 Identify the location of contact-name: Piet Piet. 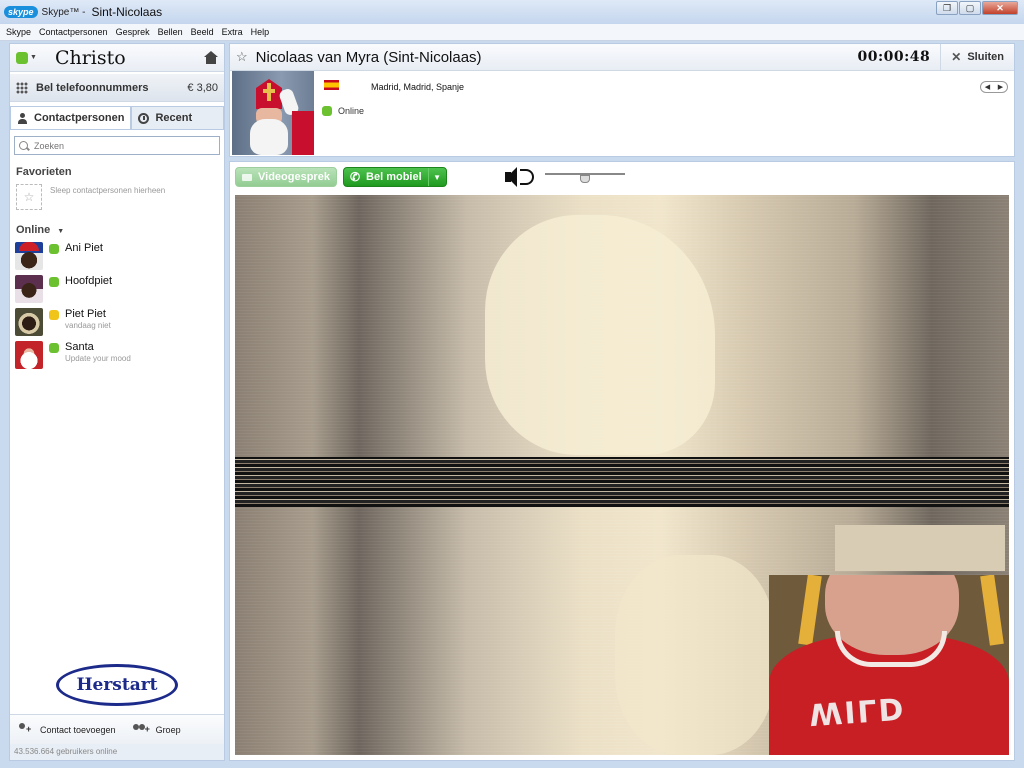
(85, 314).